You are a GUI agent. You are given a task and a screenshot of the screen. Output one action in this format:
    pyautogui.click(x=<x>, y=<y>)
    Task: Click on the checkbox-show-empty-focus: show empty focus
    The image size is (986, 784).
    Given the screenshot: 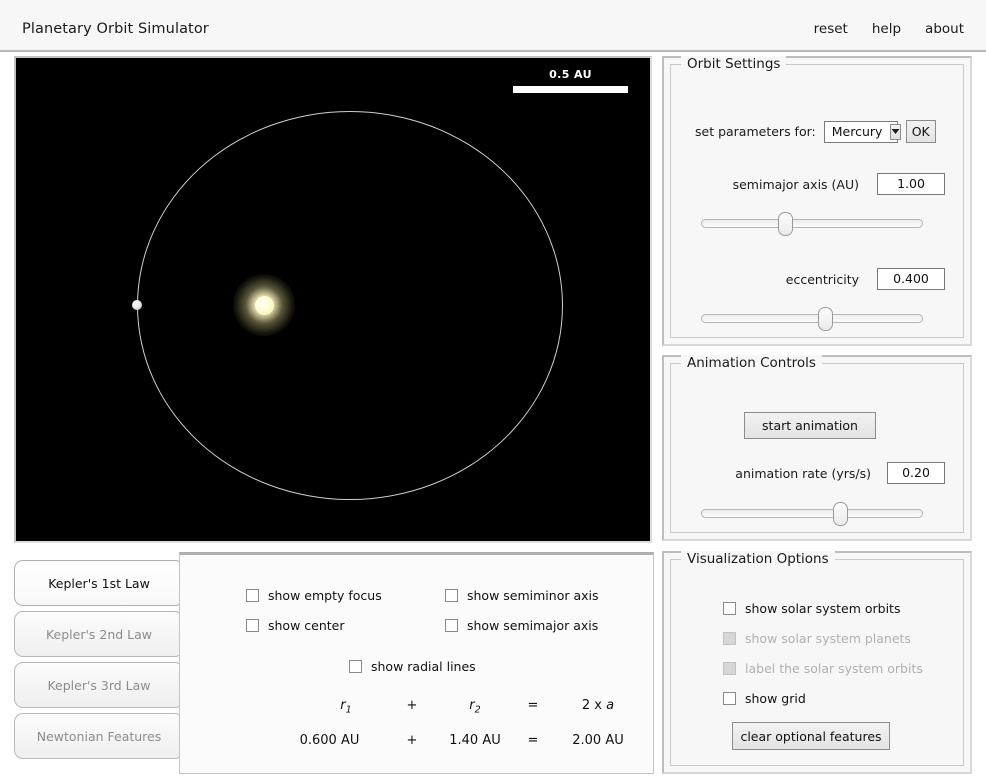 What is the action you would take?
    pyautogui.click(x=314, y=595)
    